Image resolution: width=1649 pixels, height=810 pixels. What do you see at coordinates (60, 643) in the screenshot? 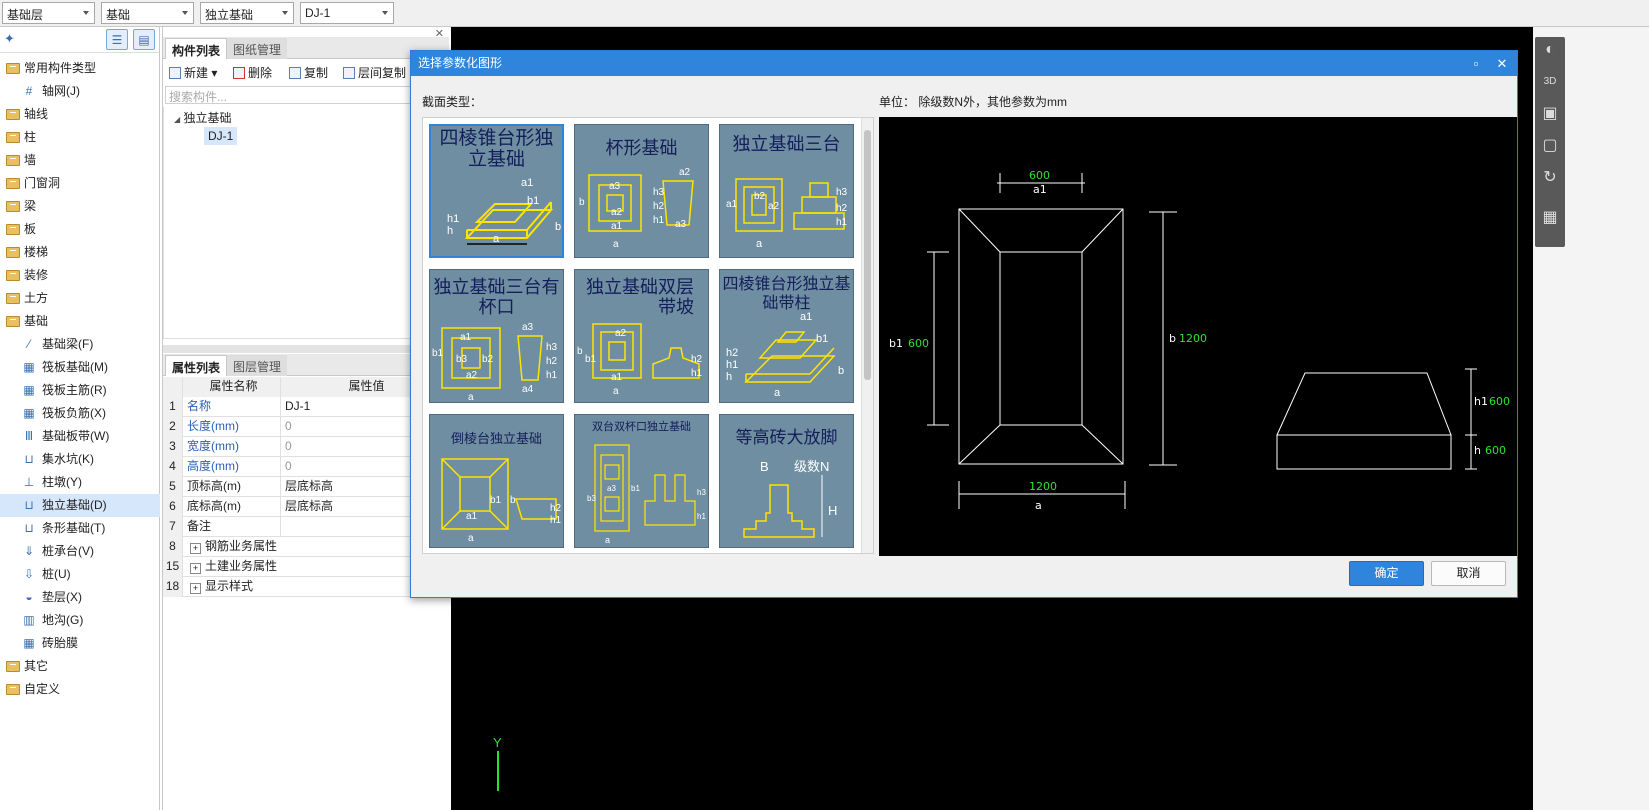
I see `tree-item-label: 砖胎膜` at bounding box center [60, 643].